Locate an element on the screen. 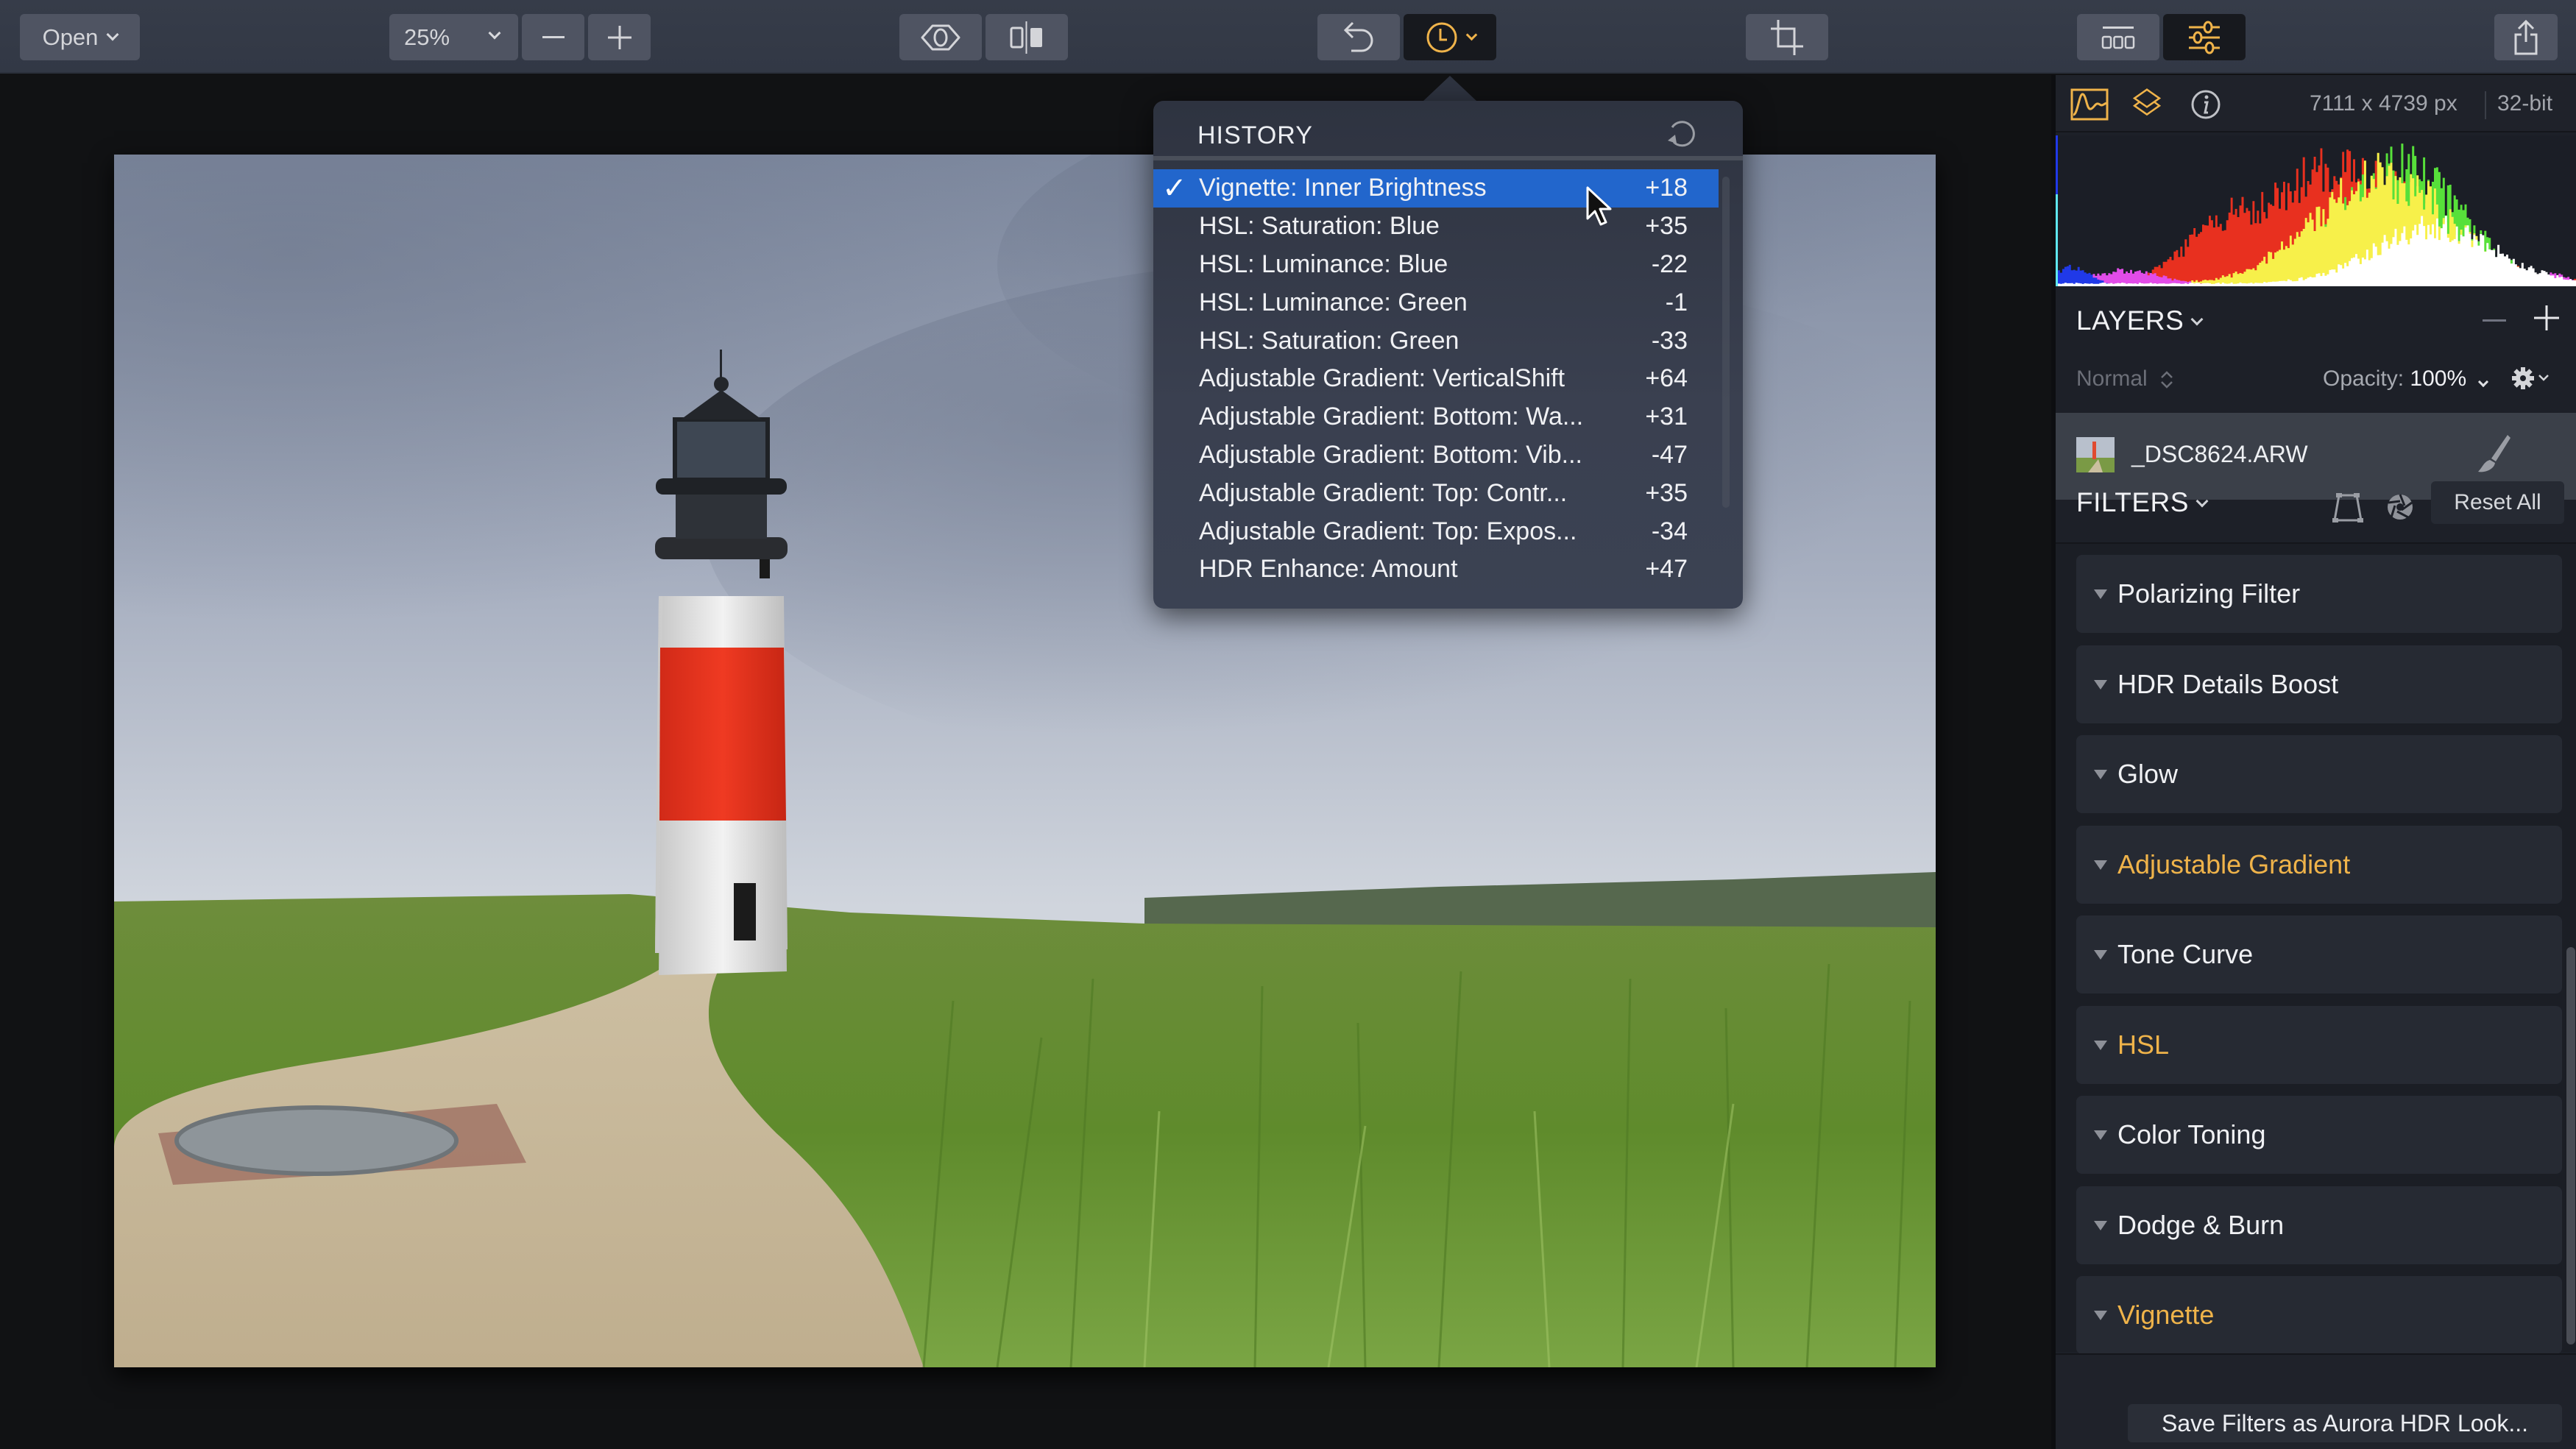 Image resolution: width=2576 pixels, height=1449 pixels. adjustments-button is located at coordinates (2204, 37).